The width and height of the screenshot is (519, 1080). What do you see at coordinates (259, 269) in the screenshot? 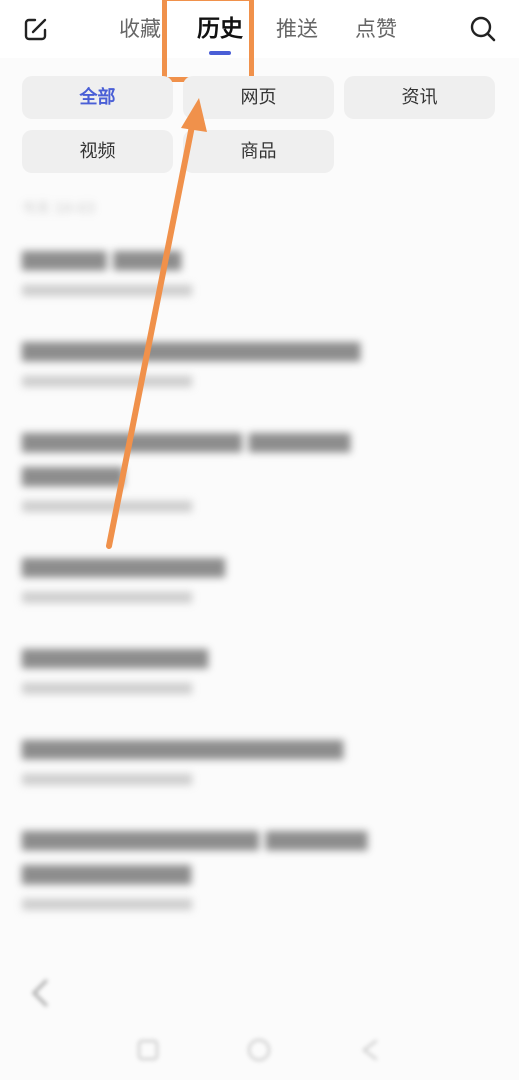
I see `list-item: ▆▆▆▆▆ ▆▆▆▆ ▆▆▆▆▆▆▆▆▆▆▆▆▆▆▆▆▆` at bounding box center [259, 269].